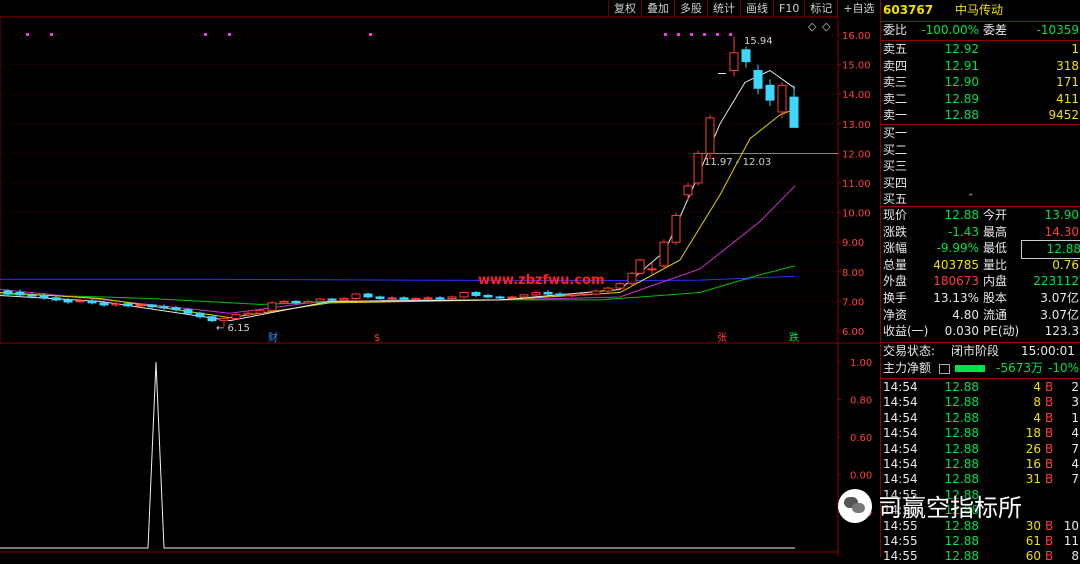  Describe the element at coordinates (950, 508) in the screenshot. I see `overlay-watermark-text: 司赢空指标所` at that location.